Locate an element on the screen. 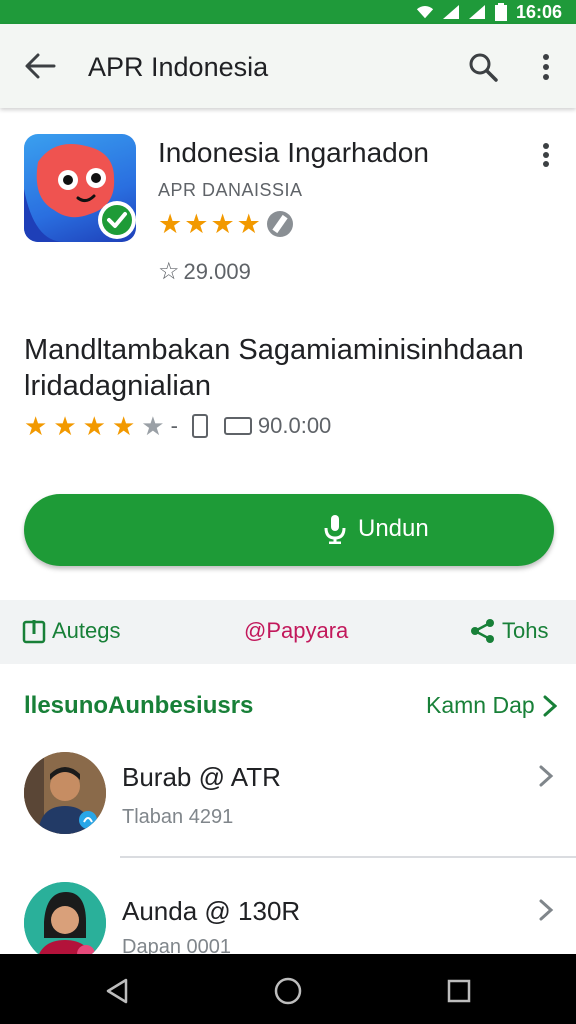  clipboard-icon is located at coordinates (34, 632).